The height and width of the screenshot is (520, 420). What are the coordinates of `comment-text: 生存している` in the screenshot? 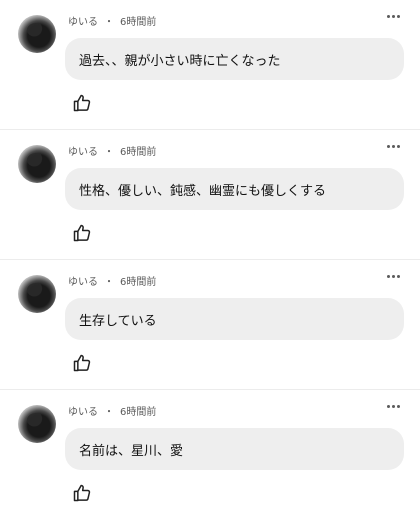 It's located at (118, 321).